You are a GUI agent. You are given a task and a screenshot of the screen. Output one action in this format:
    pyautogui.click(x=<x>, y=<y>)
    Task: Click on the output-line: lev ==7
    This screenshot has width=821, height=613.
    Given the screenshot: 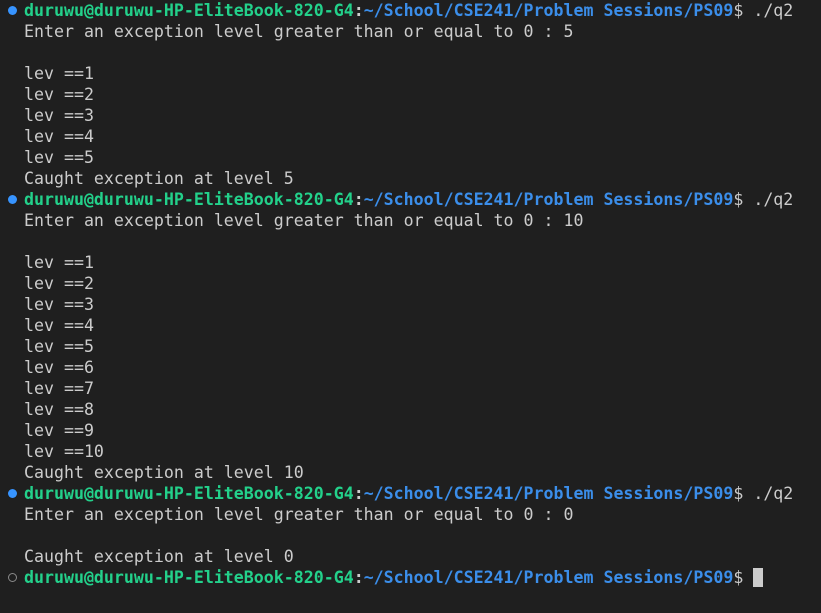 What is the action you would take?
    pyautogui.click(x=59, y=388)
    